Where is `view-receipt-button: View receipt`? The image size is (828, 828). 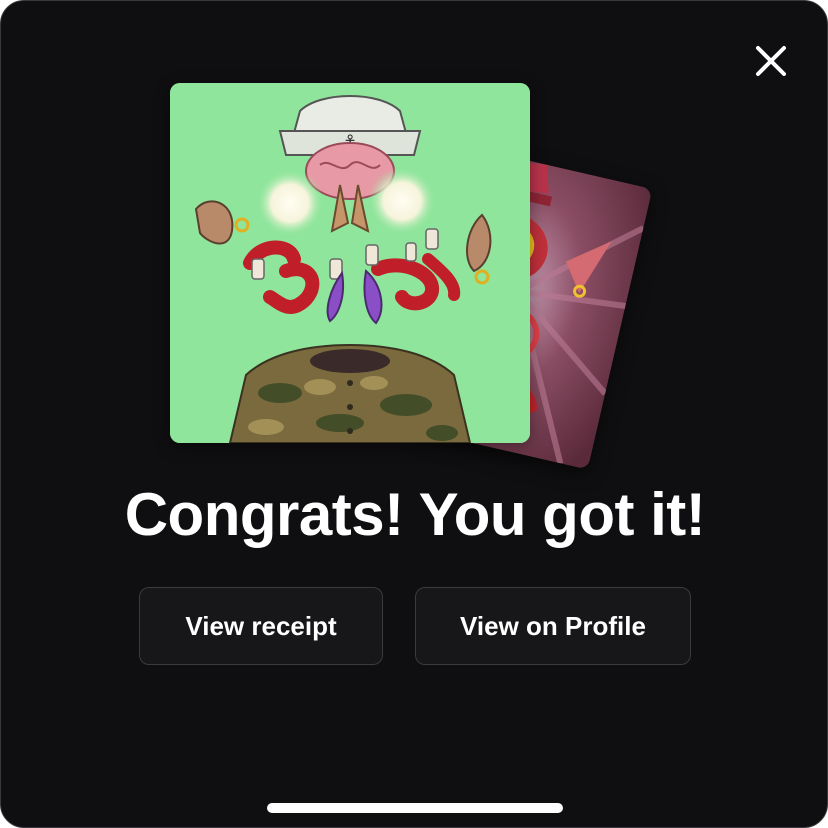
view-receipt-button: View receipt is located at coordinates (261, 626).